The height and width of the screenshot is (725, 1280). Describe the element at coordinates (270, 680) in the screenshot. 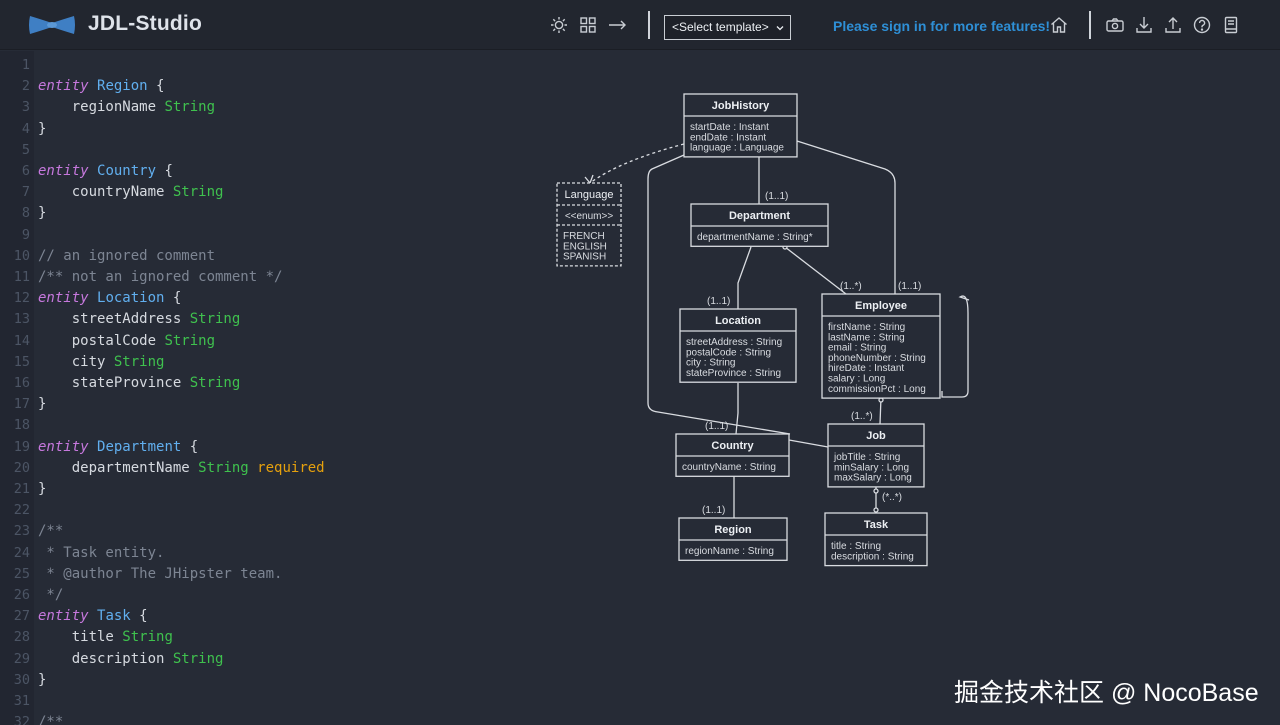

I see `code-line: 30}` at that location.